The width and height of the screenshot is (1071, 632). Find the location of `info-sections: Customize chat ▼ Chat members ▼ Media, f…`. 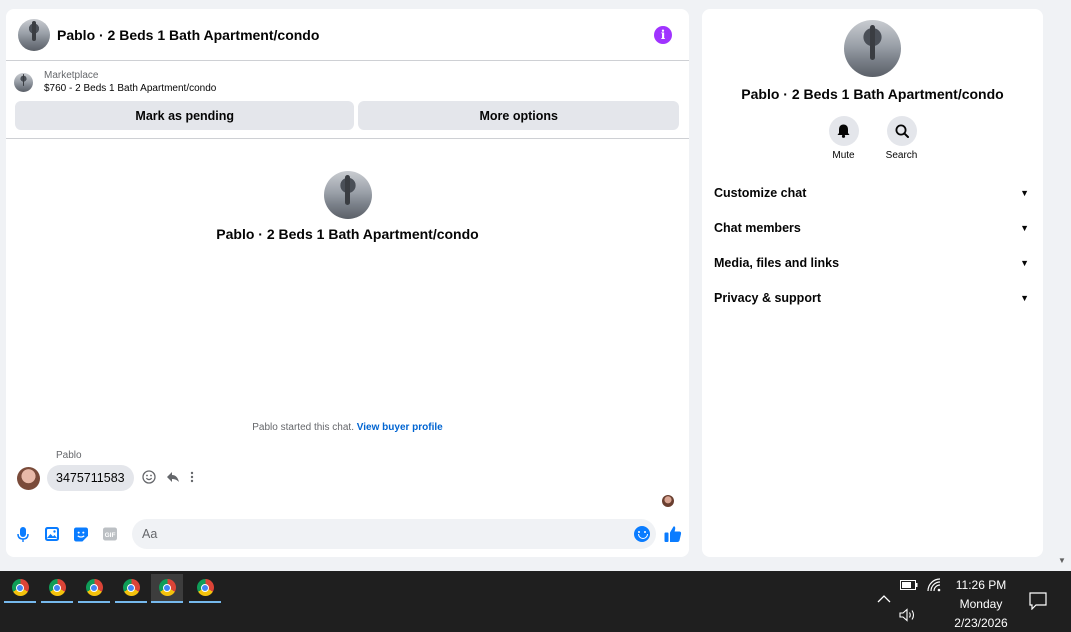

info-sections: Customize chat ▼ Chat members ▼ Media, f… is located at coordinates (872, 245).